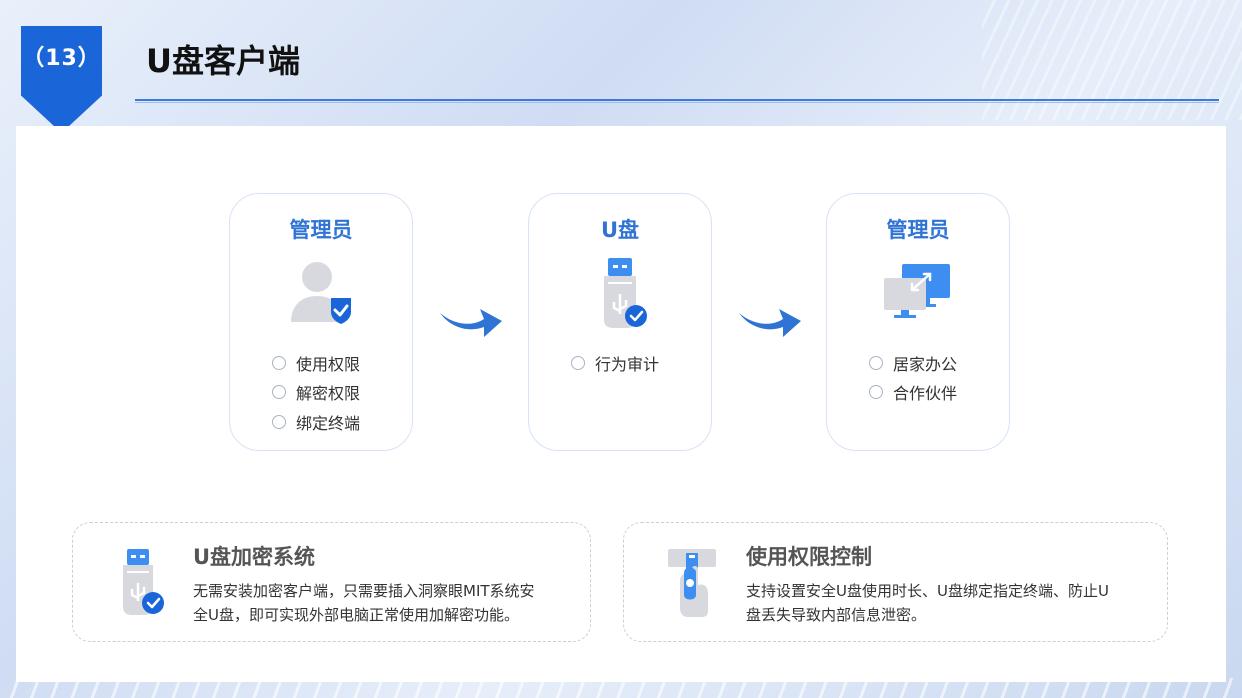 The image size is (1242, 698). Describe the element at coordinates (223, 61) in the screenshot. I see `page-title: U盘客户端` at that location.